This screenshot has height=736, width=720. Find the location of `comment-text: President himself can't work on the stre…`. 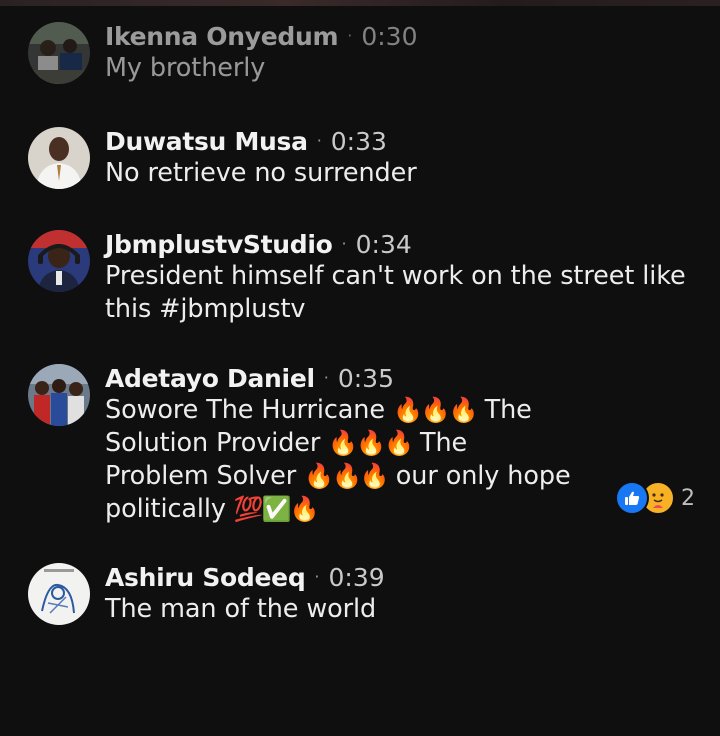

comment-text: President himself can't work on the stre… is located at coordinates (406, 293).